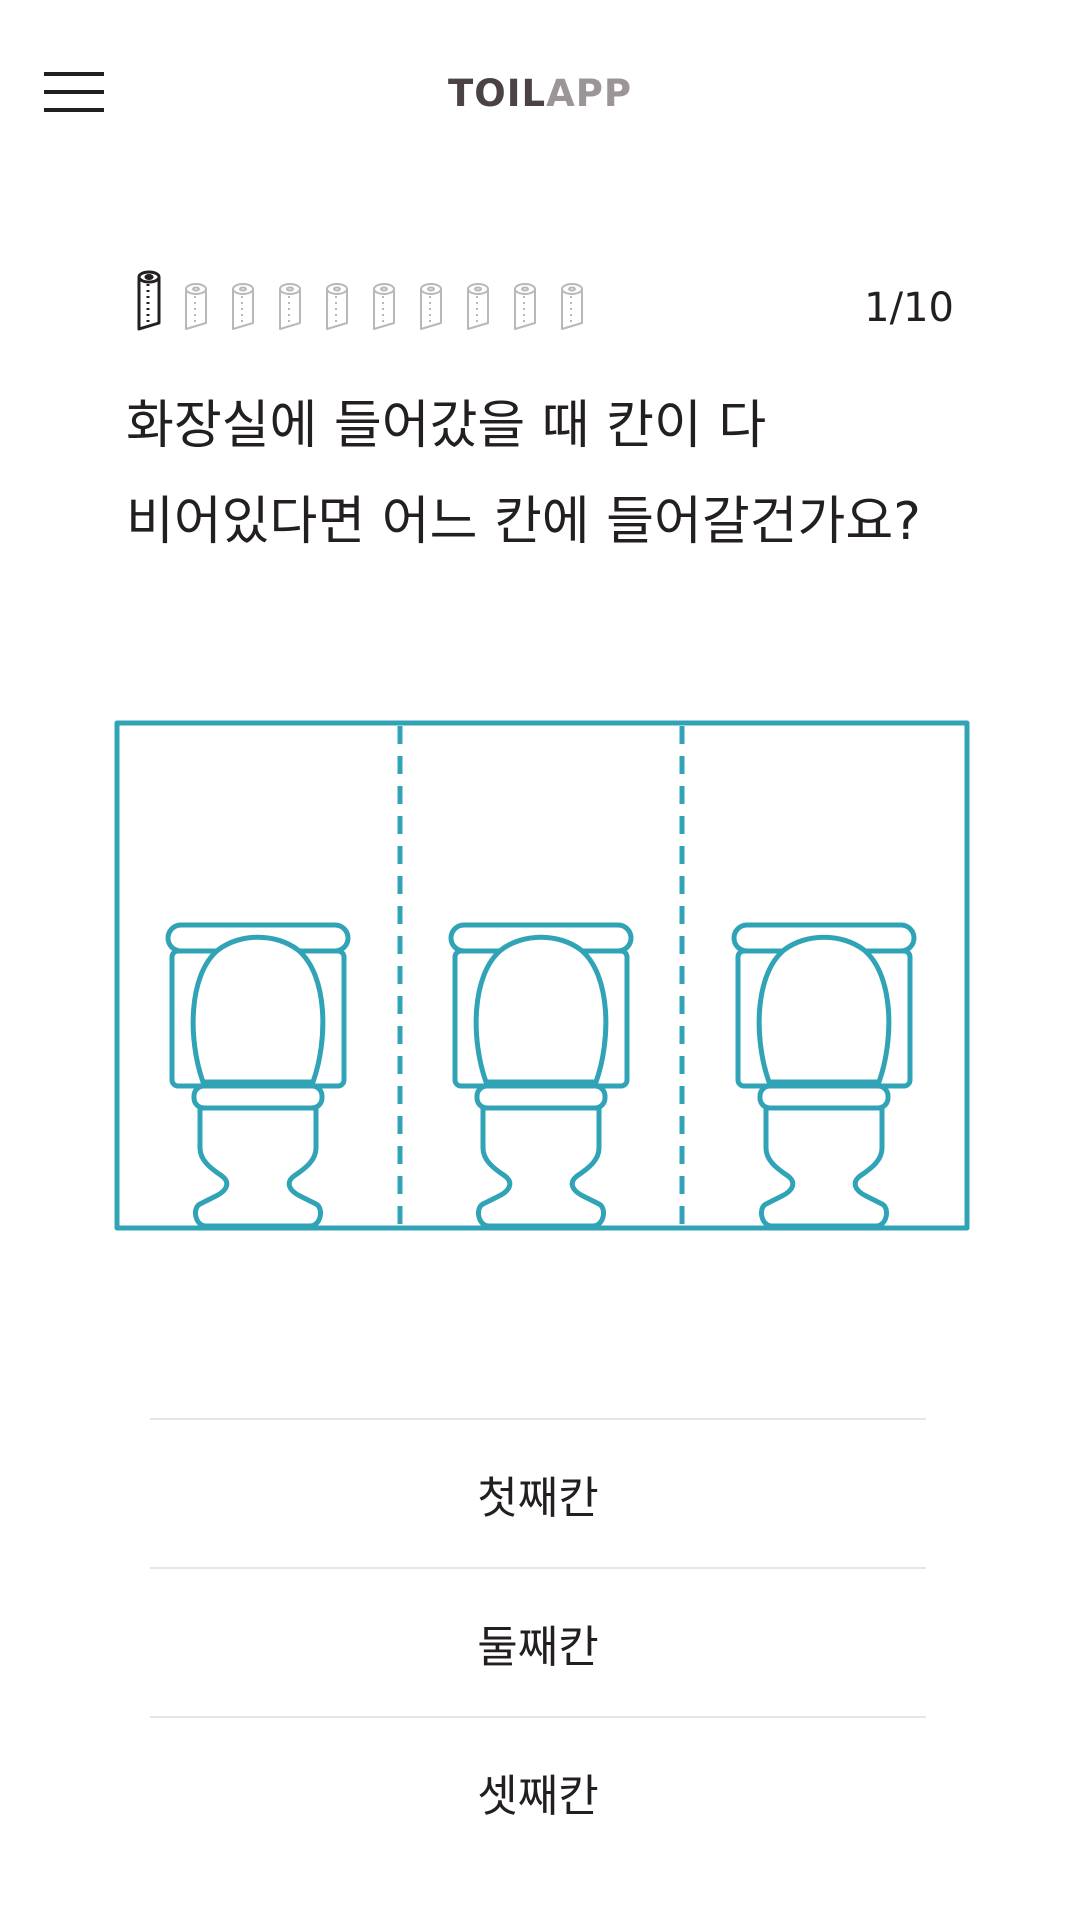 This screenshot has width=1080, height=1920. I want to click on answer-option: 둘째칸, so click(538, 1641).